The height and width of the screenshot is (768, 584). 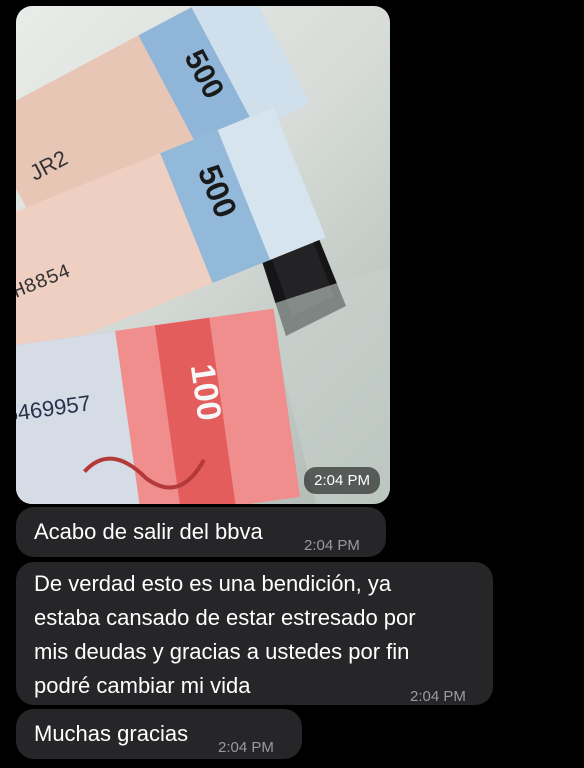 I want to click on message-line: mis deudas y gracias a ustedes por fin, so click(x=222, y=651).